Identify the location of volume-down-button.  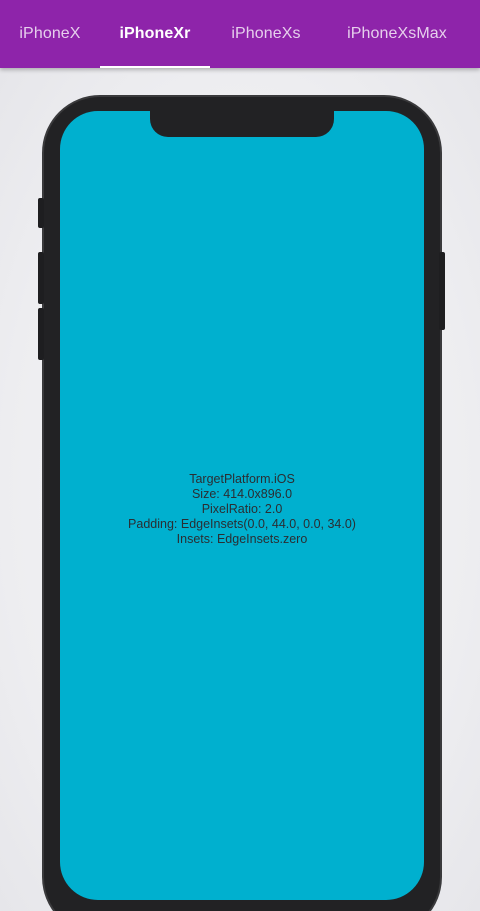
(41, 334).